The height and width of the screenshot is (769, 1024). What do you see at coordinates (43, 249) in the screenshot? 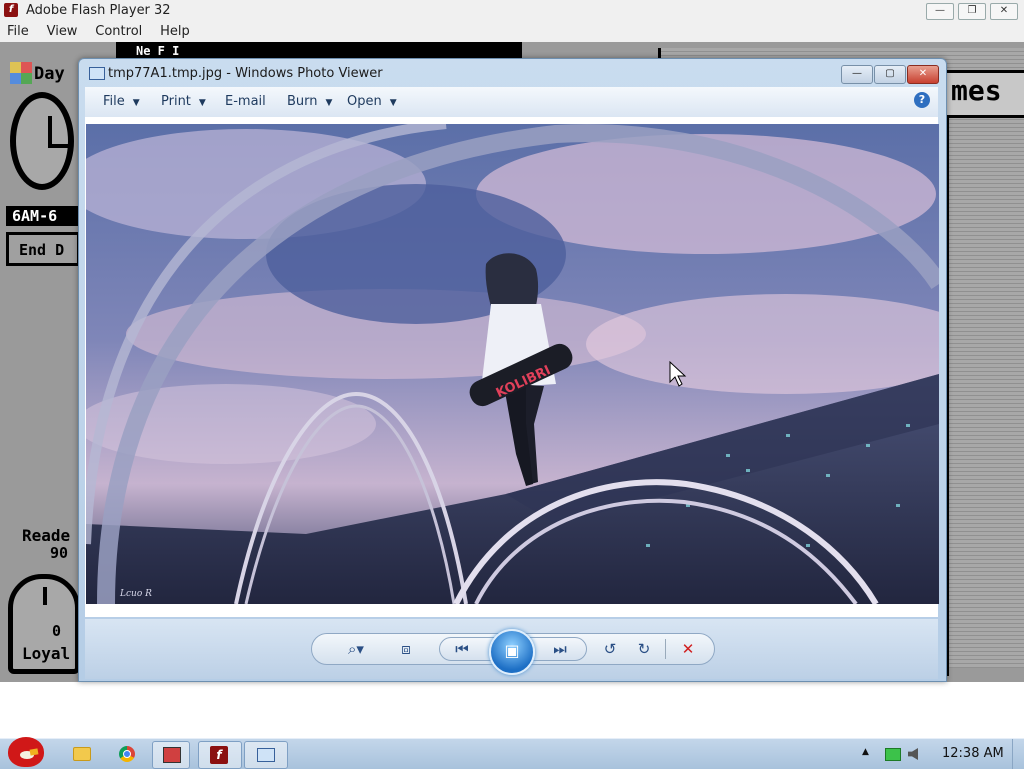
I see `end-day-button: End D` at bounding box center [43, 249].